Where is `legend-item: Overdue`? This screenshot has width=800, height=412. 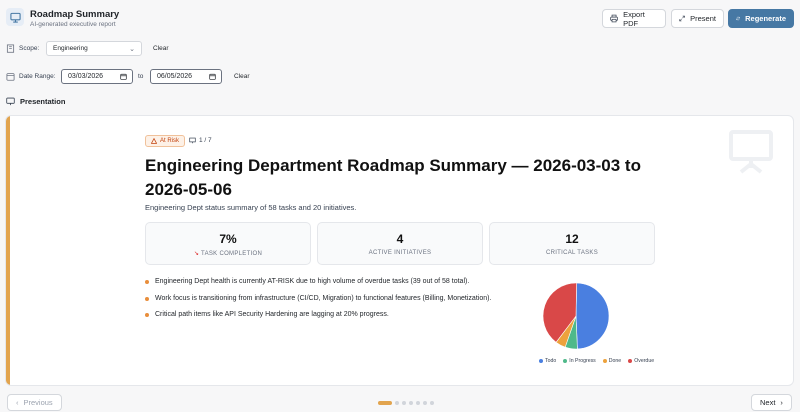 legend-item: Overdue is located at coordinates (641, 361).